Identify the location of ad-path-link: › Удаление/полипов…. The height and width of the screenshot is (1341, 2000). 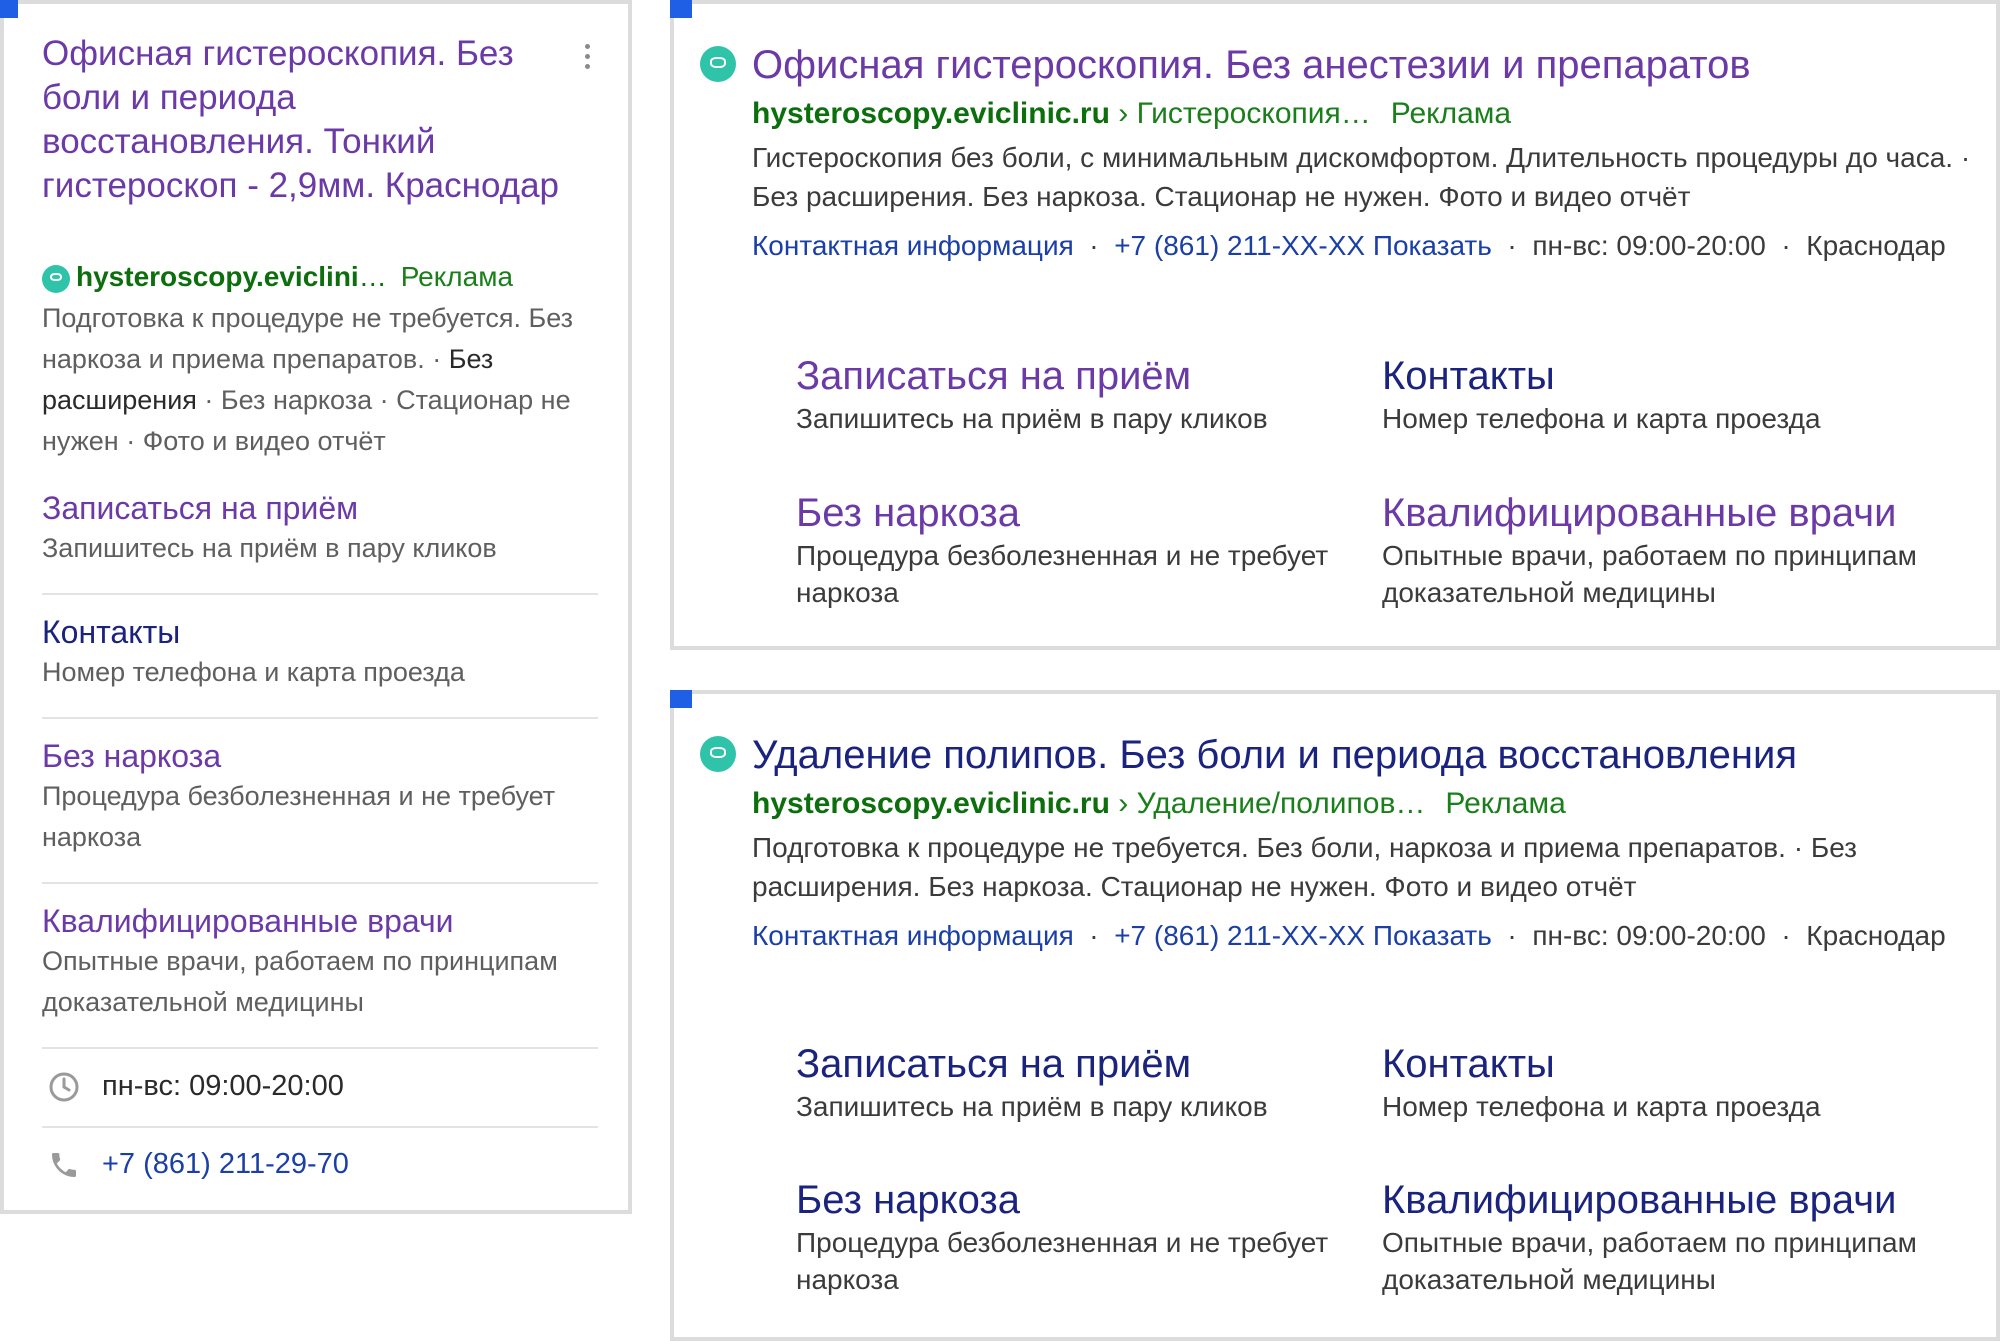
(1267, 803).